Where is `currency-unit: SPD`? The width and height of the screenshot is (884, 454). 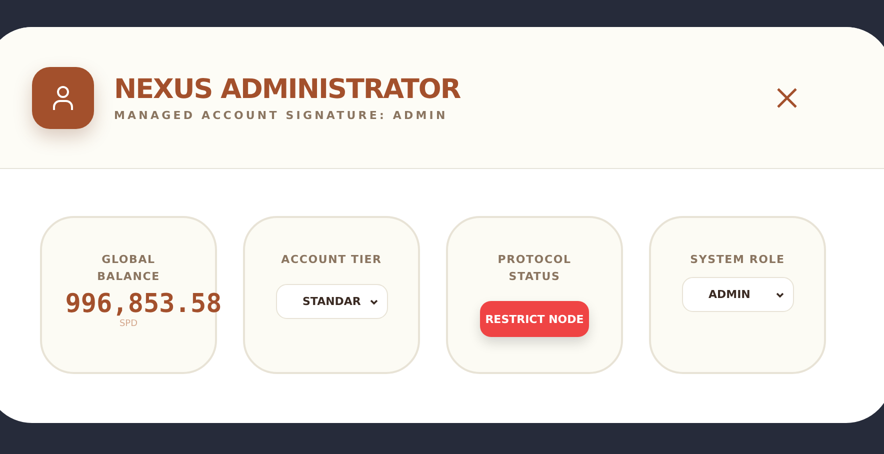 currency-unit: SPD is located at coordinates (128, 324).